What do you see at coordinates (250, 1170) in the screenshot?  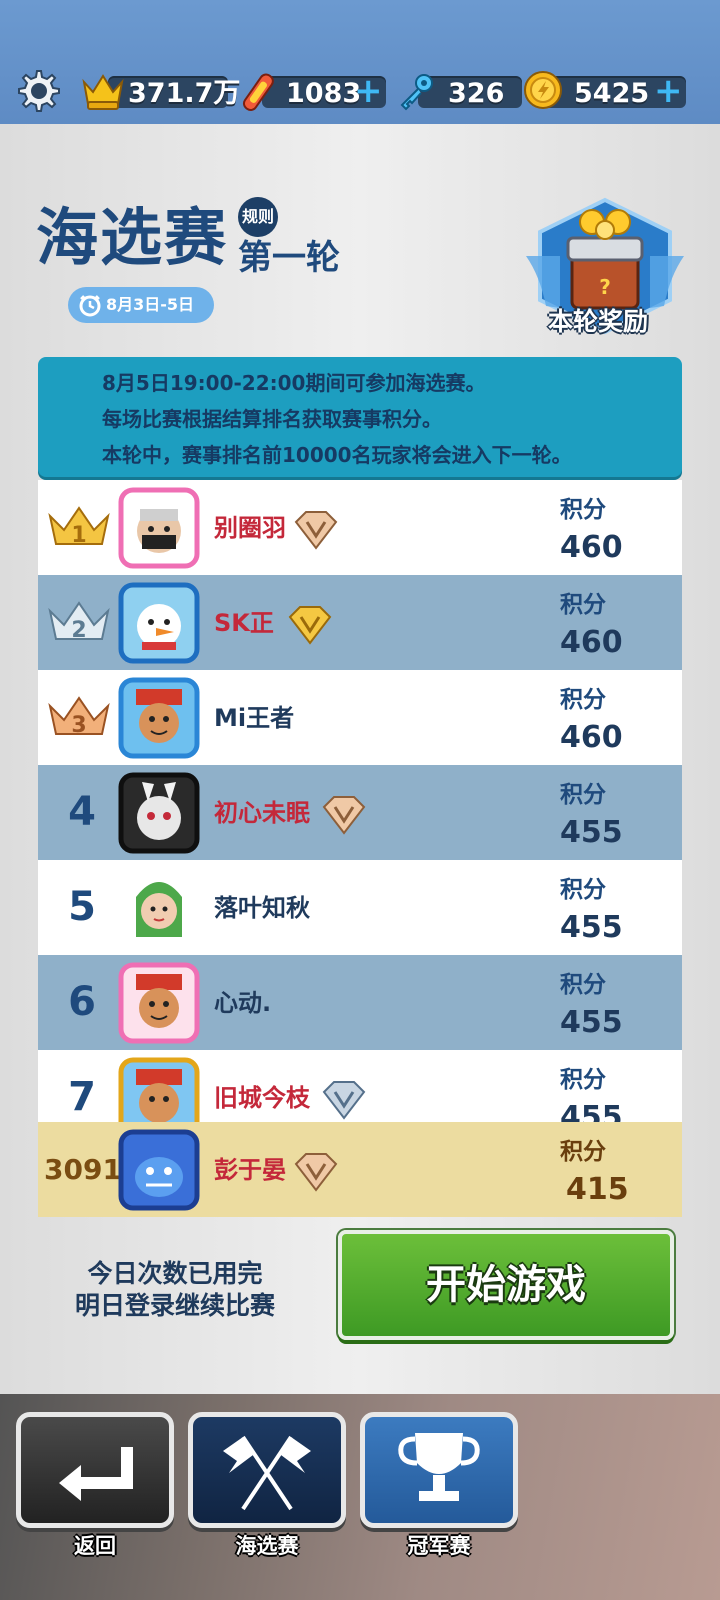 I see `player-name: 彭于晏` at bounding box center [250, 1170].